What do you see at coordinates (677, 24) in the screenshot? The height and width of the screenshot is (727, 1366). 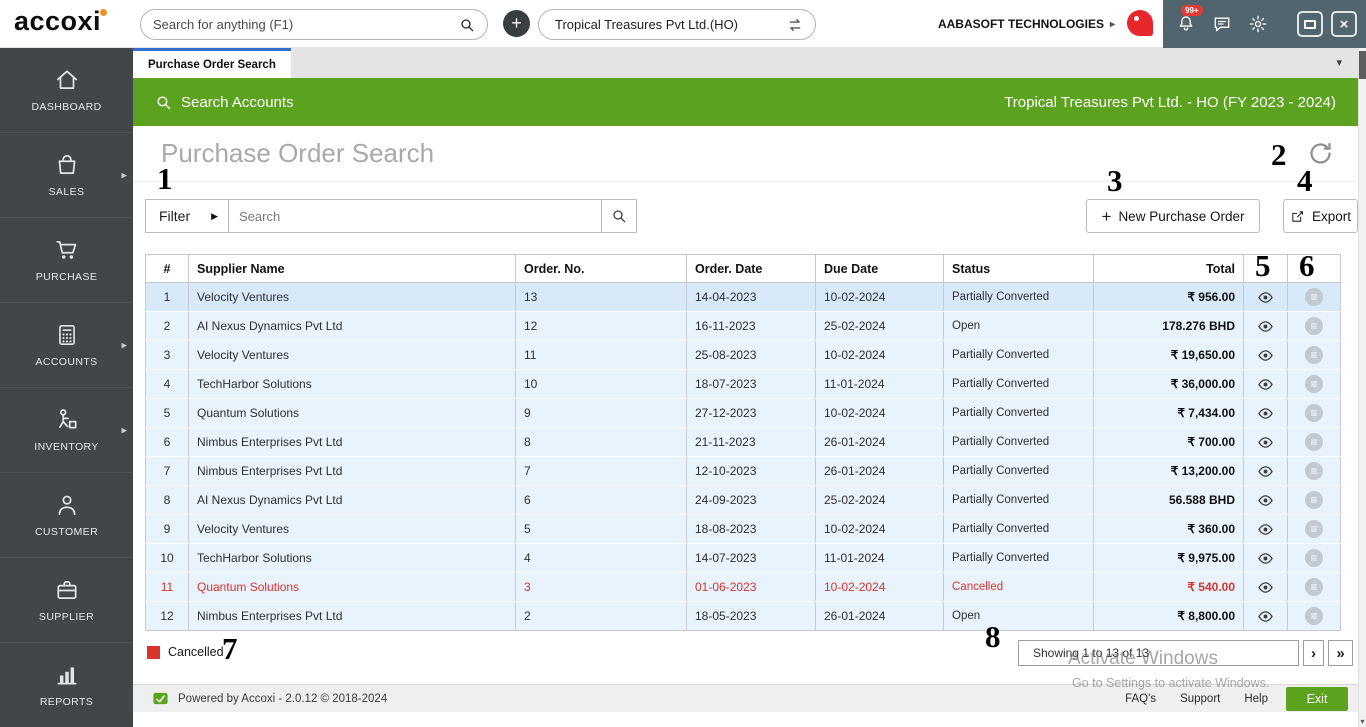 I see `company-selector: Tropical Treasures Pvt Ltd.(HO)` at bounding box center [677, 24].